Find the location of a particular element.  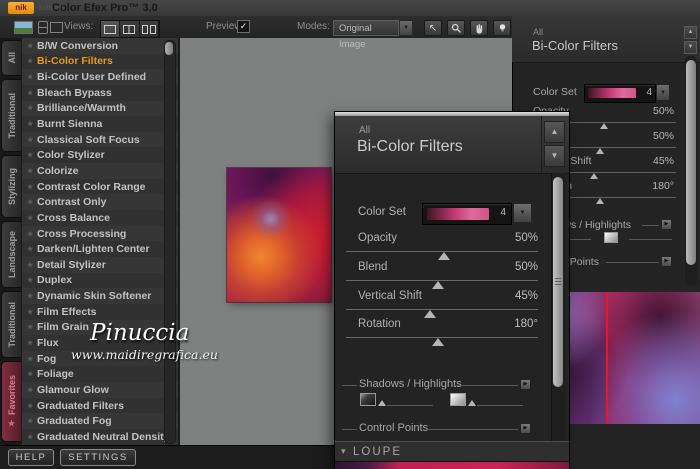

filter-list-item: ★ Bi-Color User Defined is located at coordinates (100, 77).